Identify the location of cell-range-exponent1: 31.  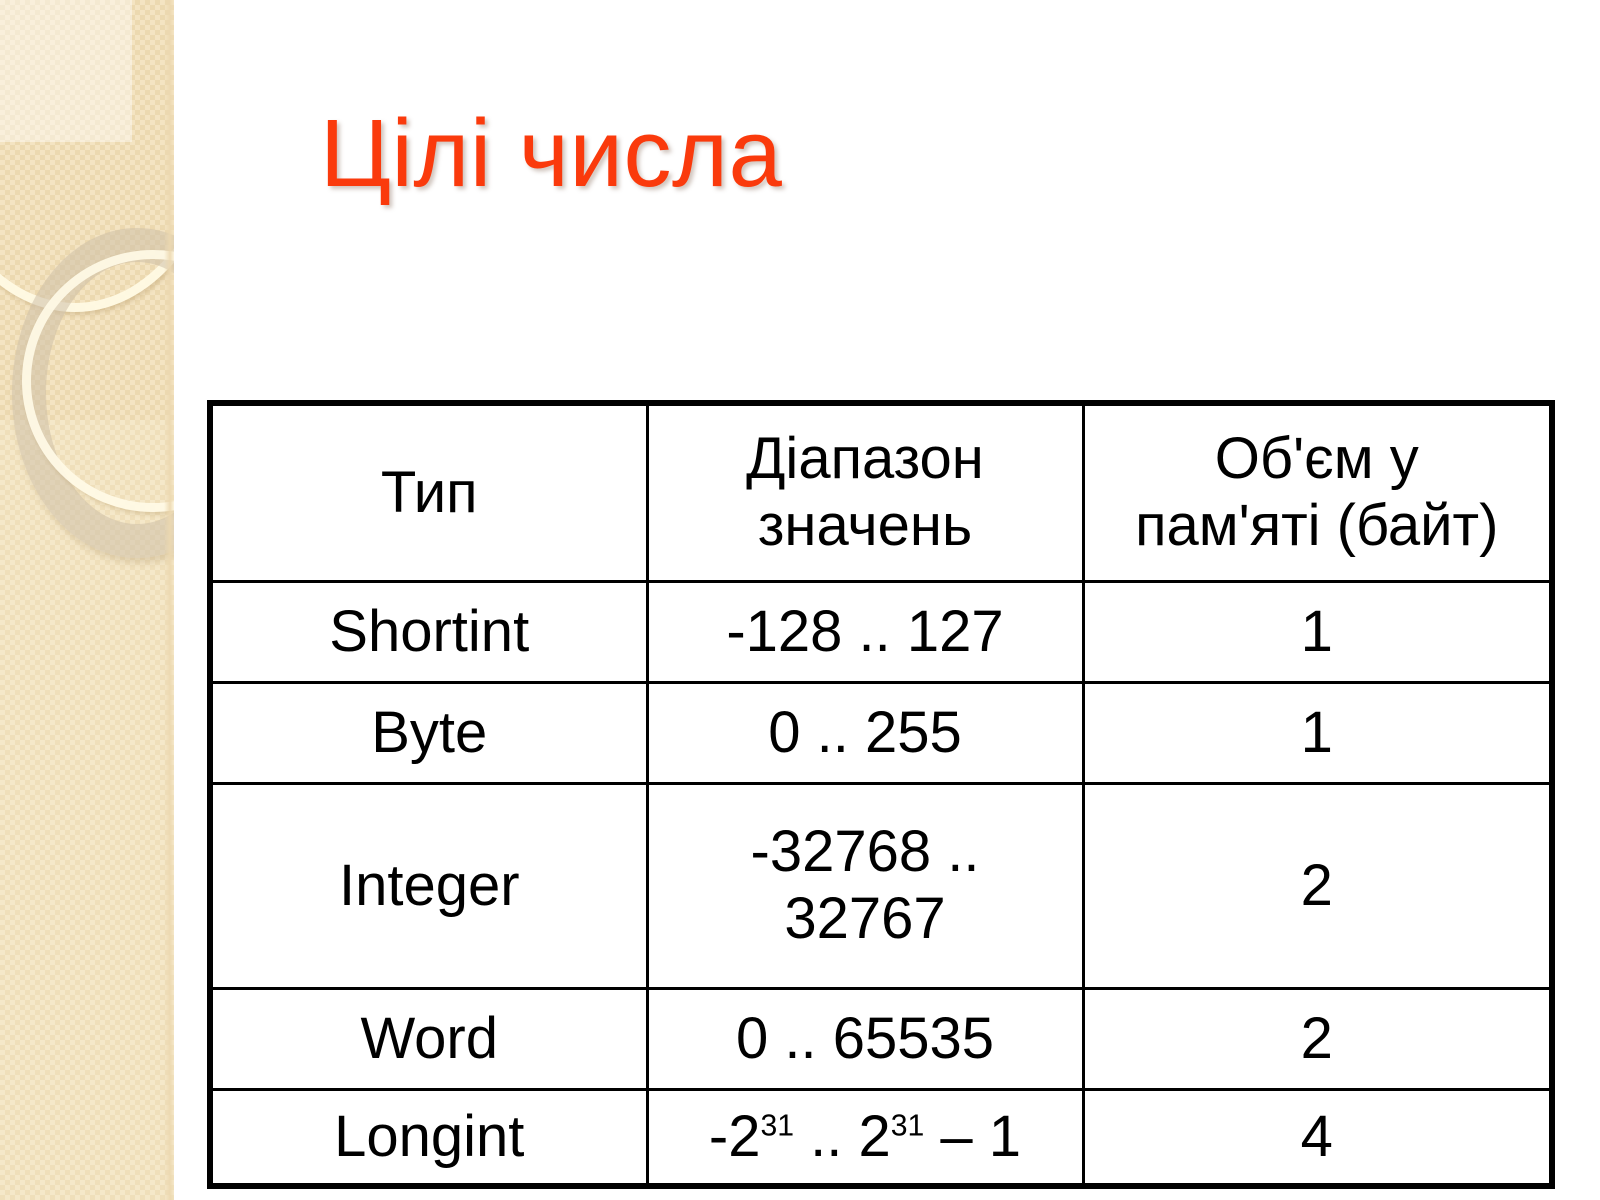
(777, 1126).